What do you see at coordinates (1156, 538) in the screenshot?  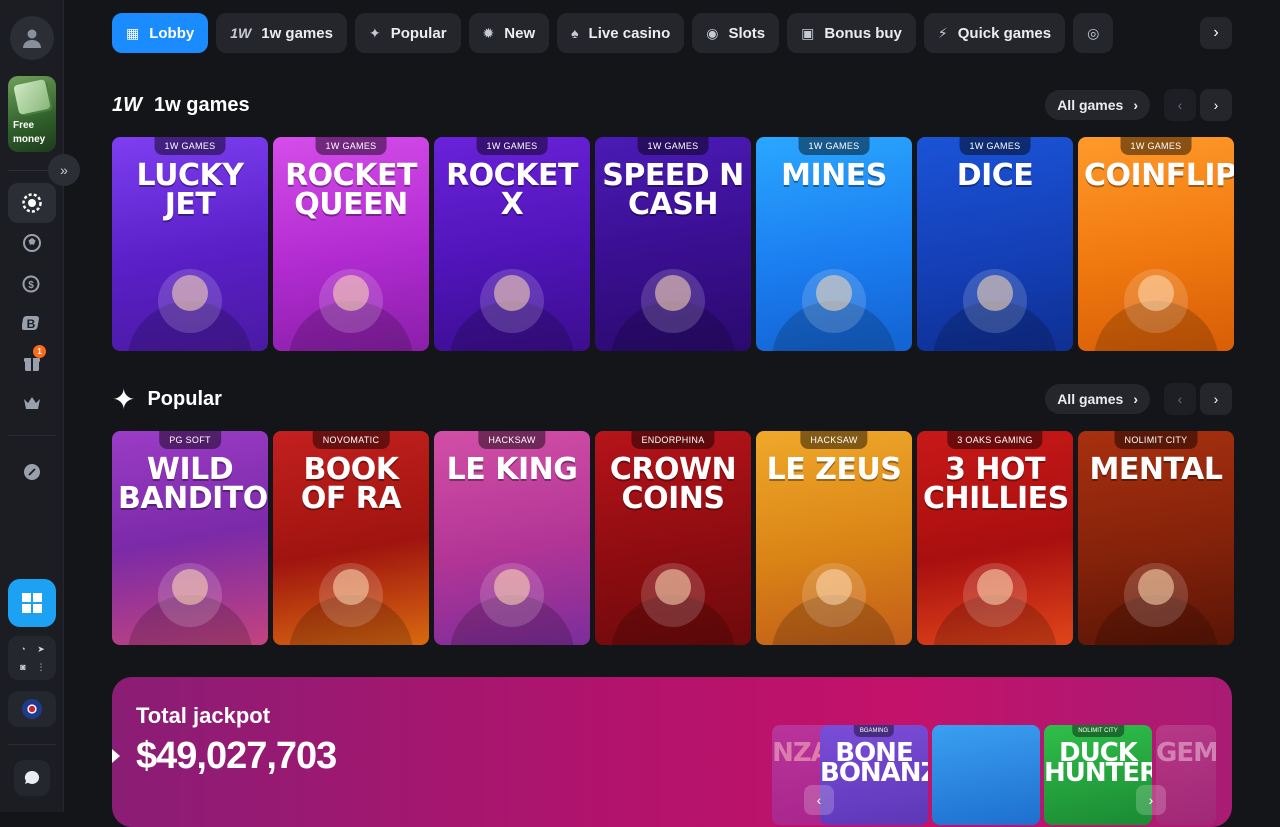 I see `game-card: NOLIMIT CITY MENTAL` at bounding box center [1156, 538].